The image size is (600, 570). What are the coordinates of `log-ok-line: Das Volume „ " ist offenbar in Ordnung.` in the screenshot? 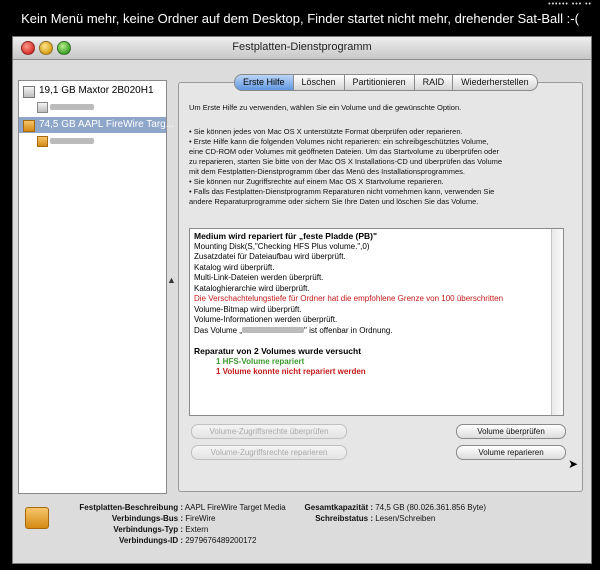 It's located at (376, 331).